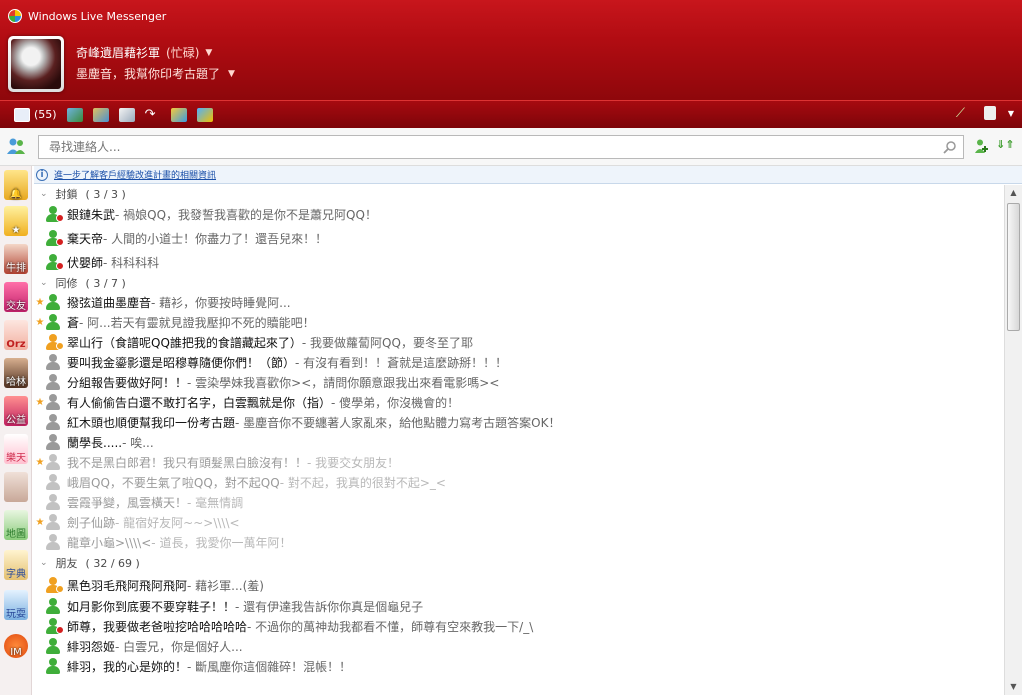  Describe the element at coordinates (148, 74) in the screenshot. I see `personal-message: 墨塵音，我幫你印考古題了` at that location.